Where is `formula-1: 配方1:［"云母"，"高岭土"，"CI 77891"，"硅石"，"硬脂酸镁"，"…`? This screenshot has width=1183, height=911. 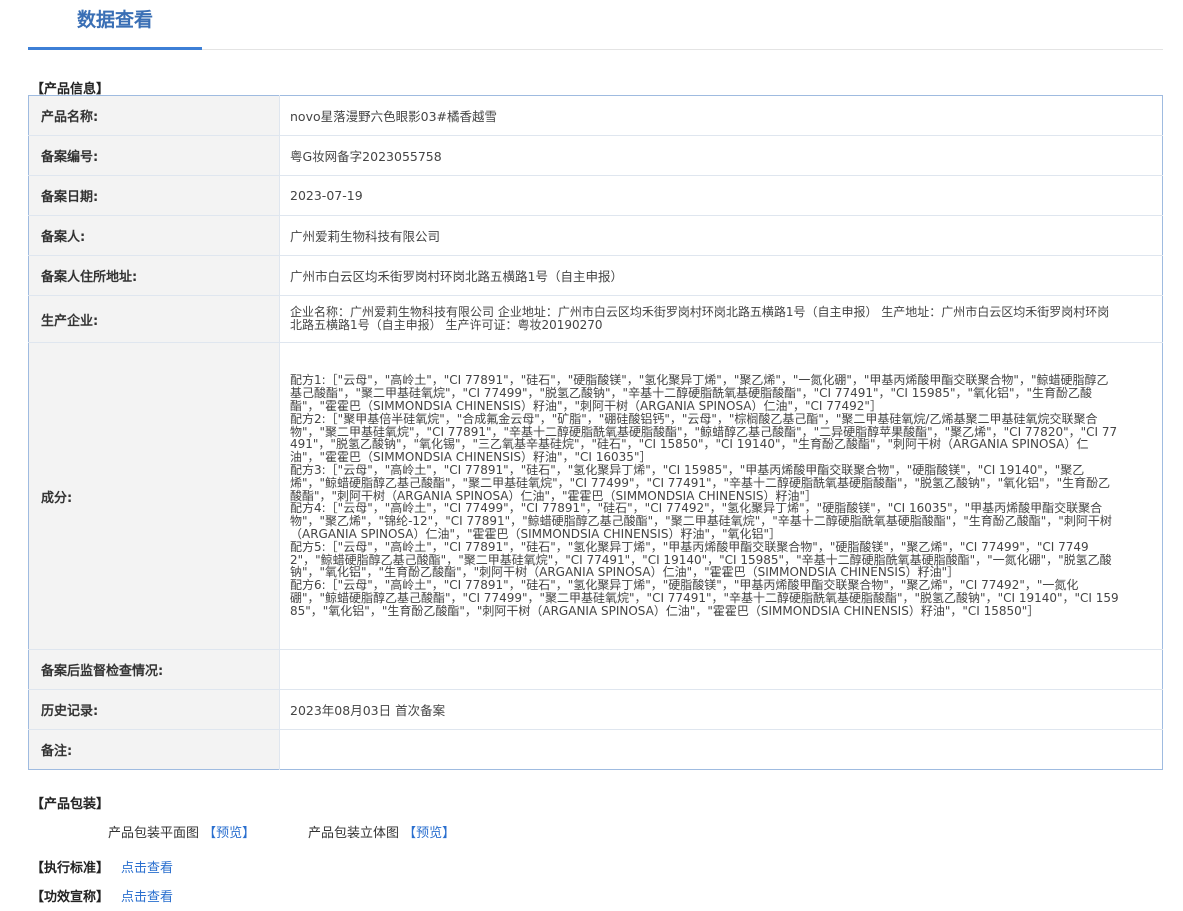
formula-1: 配方1:［"云母"，"高岭土"，"CI 77891"，"硅石"，"硬脂酸镁"，"… is located at coordinates (699, 393).